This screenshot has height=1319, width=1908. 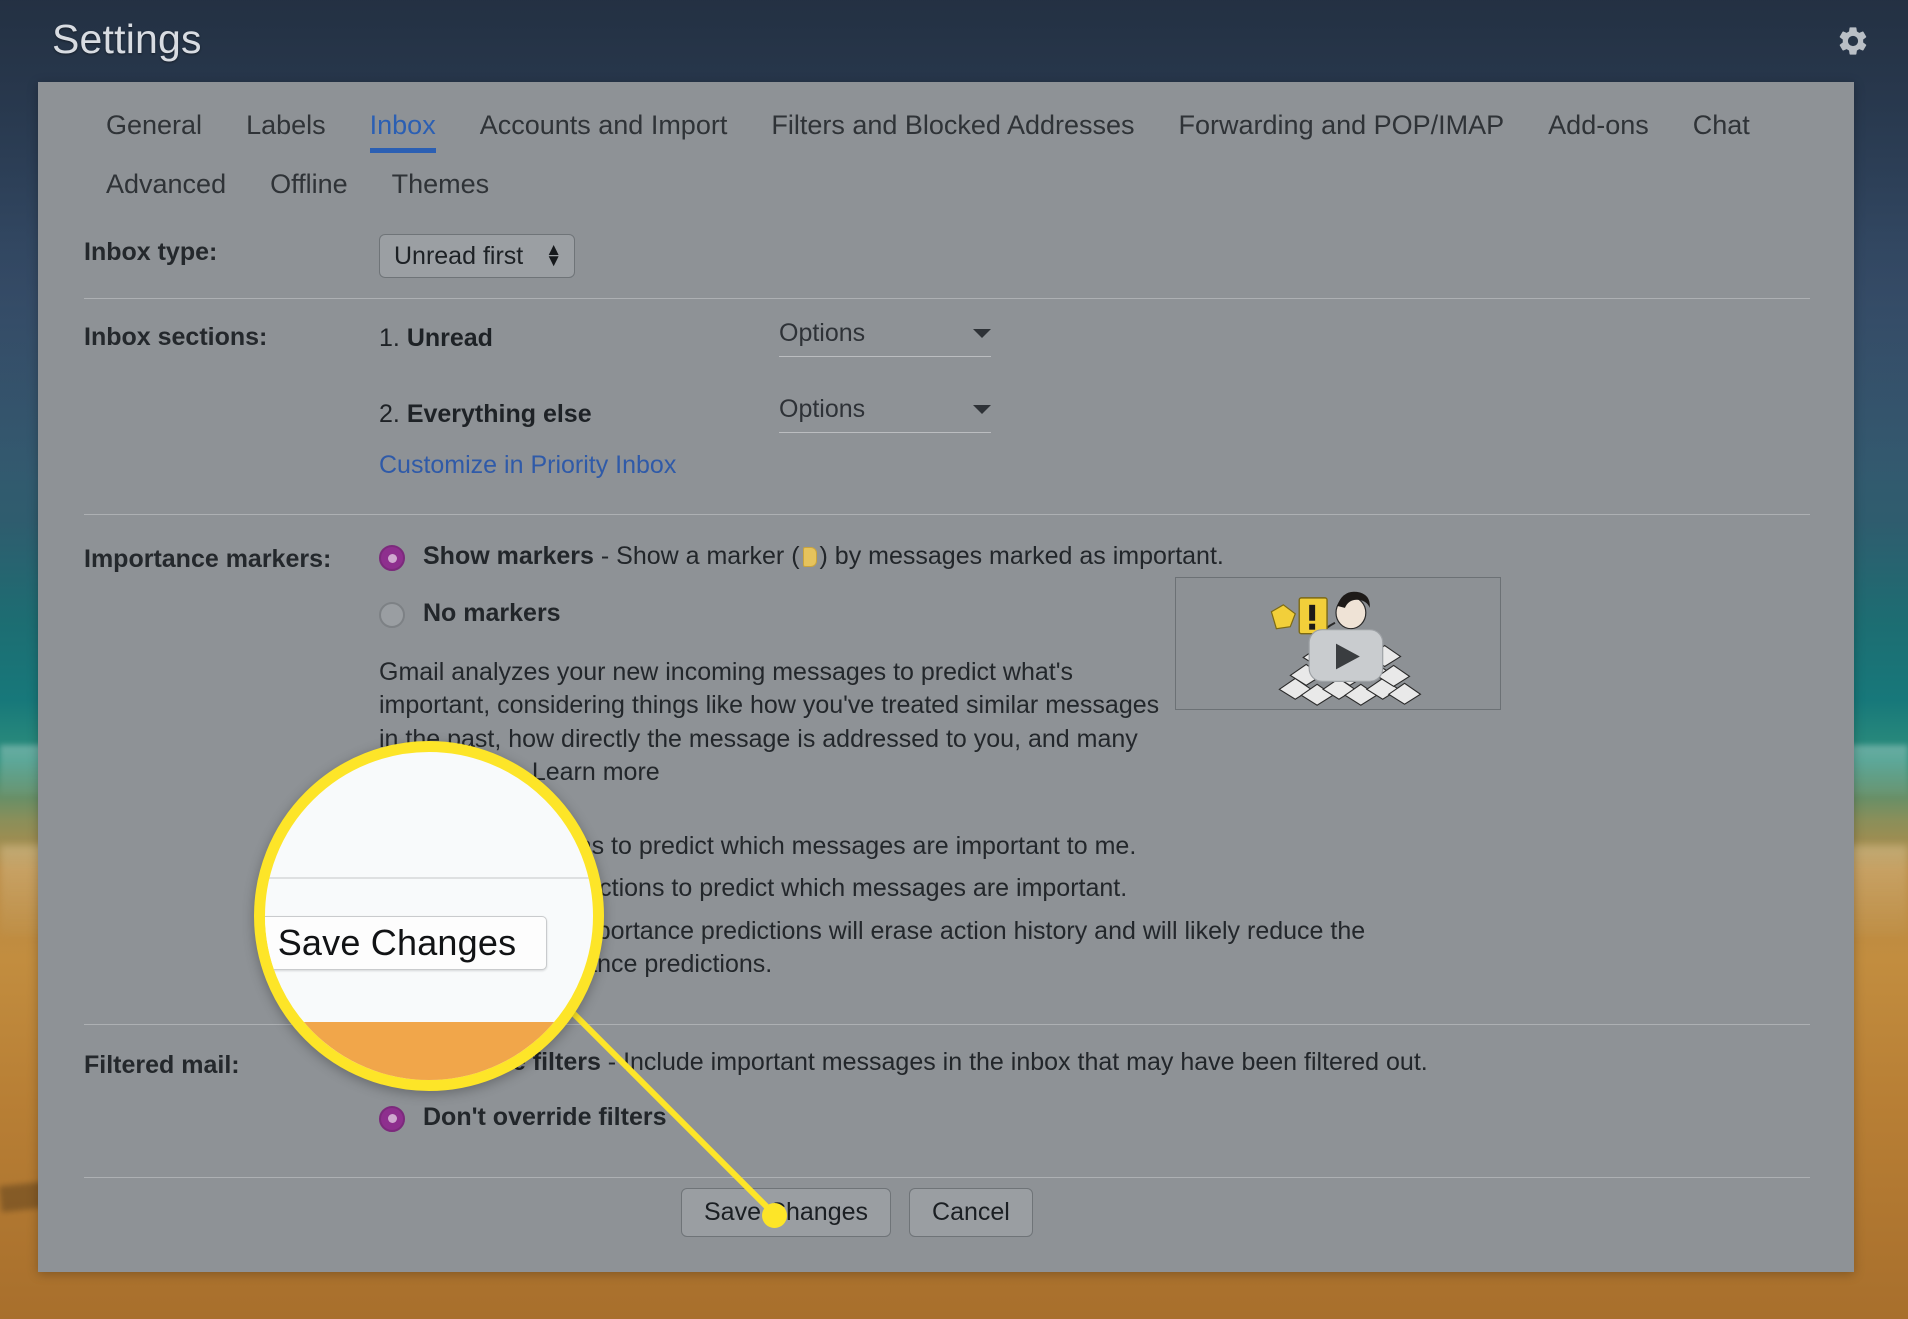 I want to click on tab-advanced: Advanced, so click(x=166, y=186).